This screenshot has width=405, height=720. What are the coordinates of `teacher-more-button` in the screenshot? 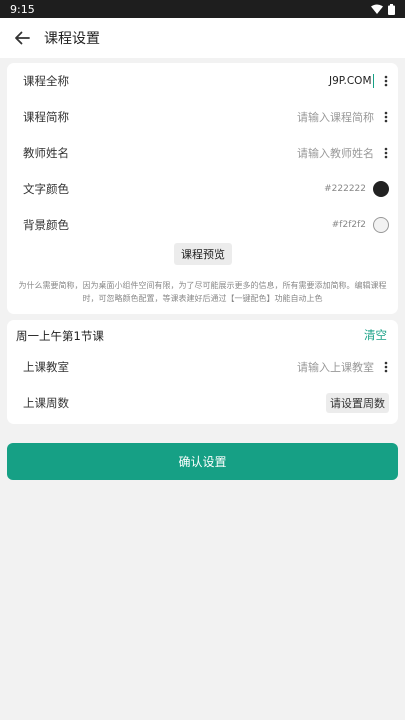 It's located at (386, 153).